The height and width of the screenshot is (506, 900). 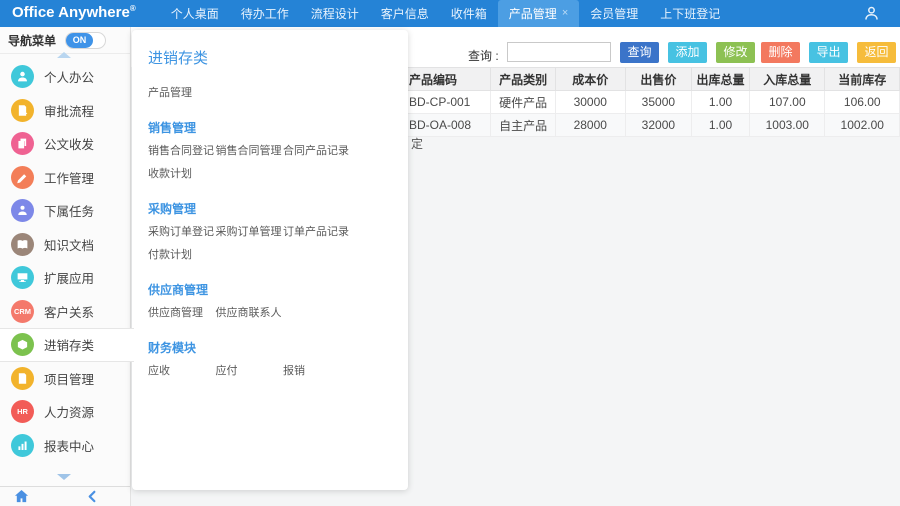 What do you see at coordinates (65, 245) in the screenshot?
I see `sidebar-item-5: 知识文档` at bounding box center [65, 245].